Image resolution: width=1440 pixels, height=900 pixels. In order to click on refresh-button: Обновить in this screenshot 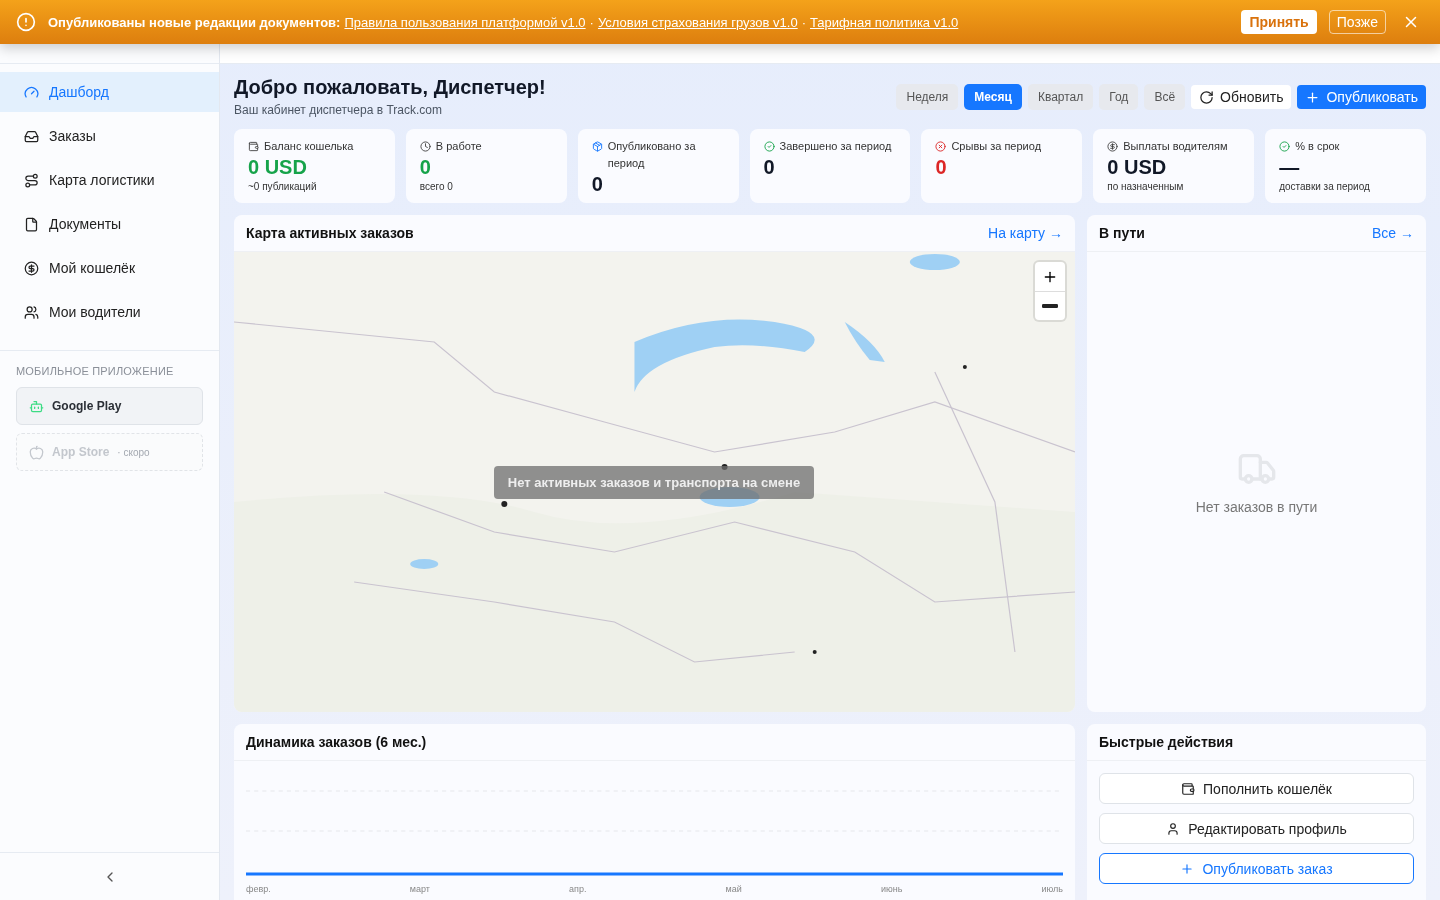, I will do `click(1241, 97)`.